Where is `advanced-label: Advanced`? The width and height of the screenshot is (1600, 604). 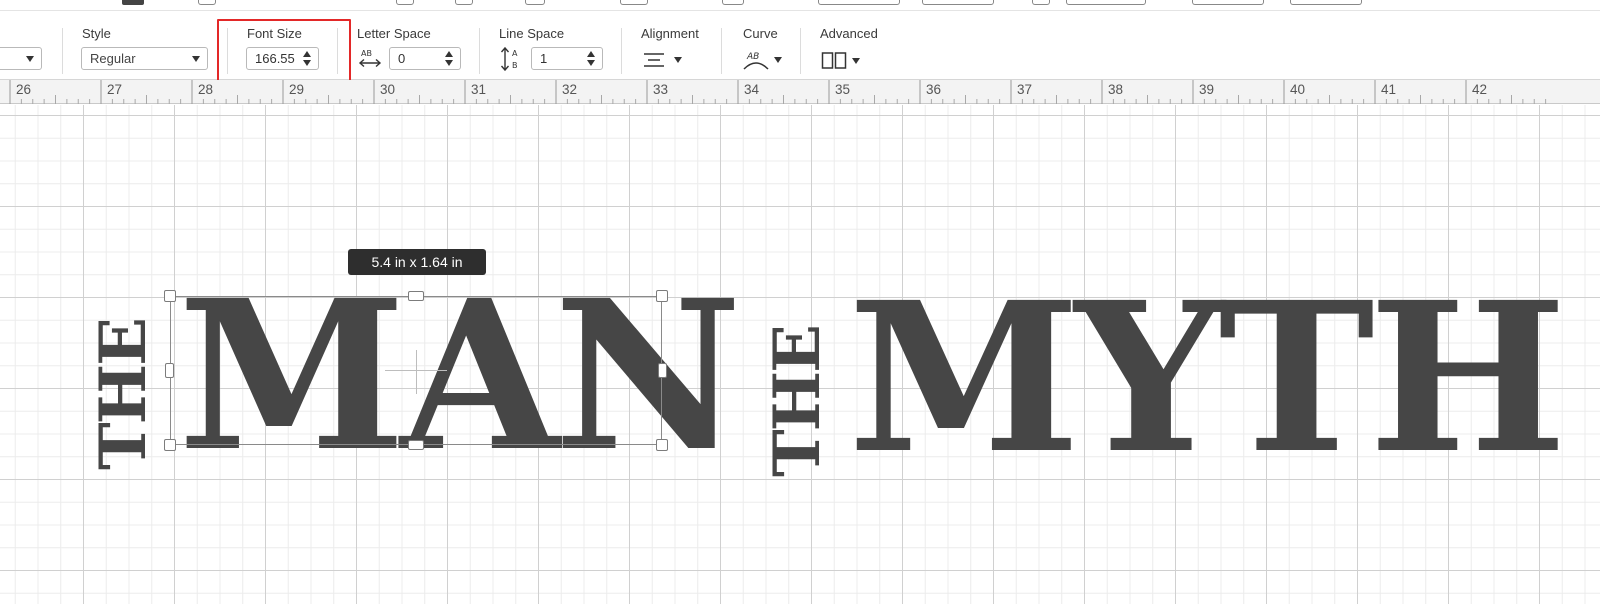
advanced-label: Advanced is located at coordinates (849, 33).